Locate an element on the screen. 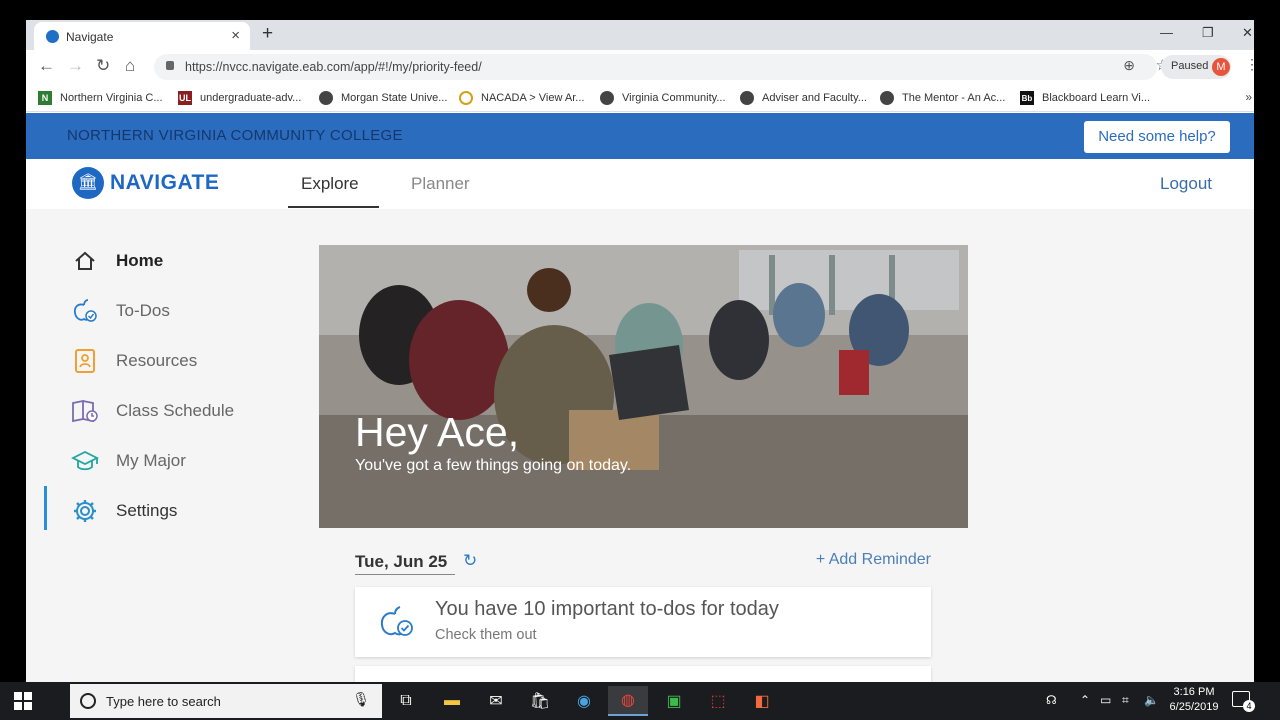 The height and width of the screenshot is (720, 1280). sidebar-item-resources: Resources is located at coordinates (133, 361).